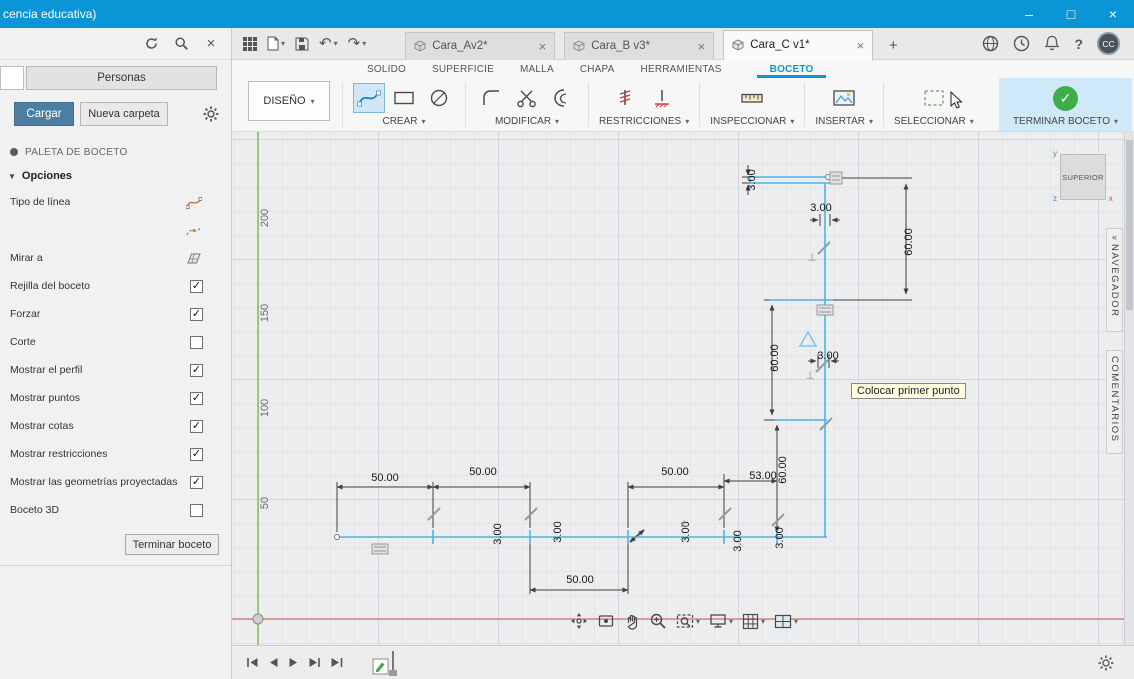 This screenshot has height=679, width=1134. I want to click on mostrar-restricciones-checkbox, so click(196, 454).